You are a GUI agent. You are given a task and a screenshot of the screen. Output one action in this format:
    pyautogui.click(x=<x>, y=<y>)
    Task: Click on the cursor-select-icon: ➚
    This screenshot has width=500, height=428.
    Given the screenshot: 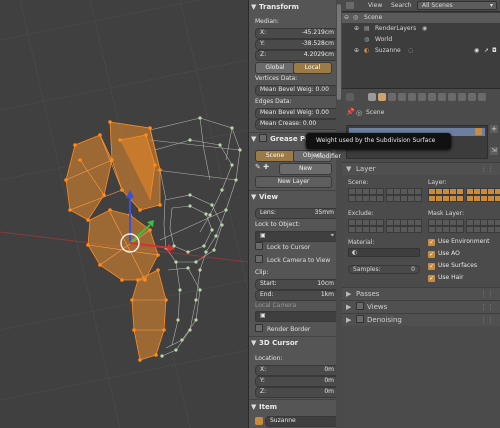 What is the action you would take?
    pyautogui.click(x=486, y=51)
    